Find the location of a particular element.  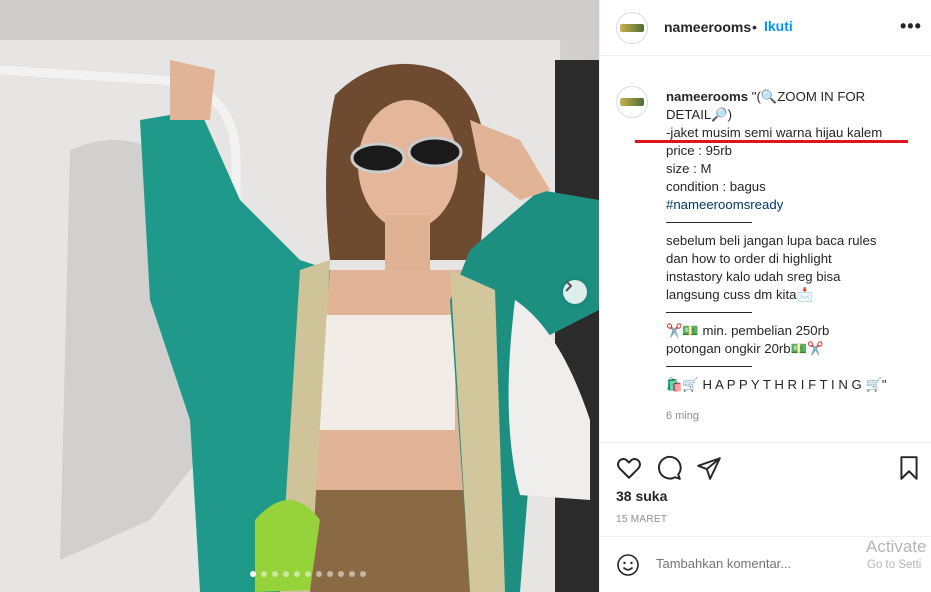

red-underline-annotation is located at coordinates (771, 141).